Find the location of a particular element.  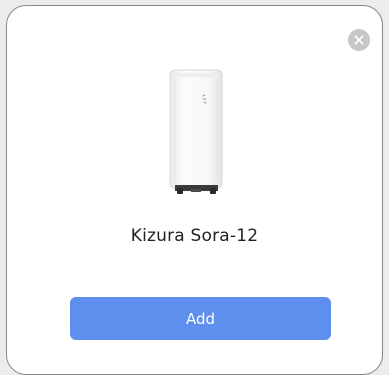

product-image is located at coordinates (196, 133).